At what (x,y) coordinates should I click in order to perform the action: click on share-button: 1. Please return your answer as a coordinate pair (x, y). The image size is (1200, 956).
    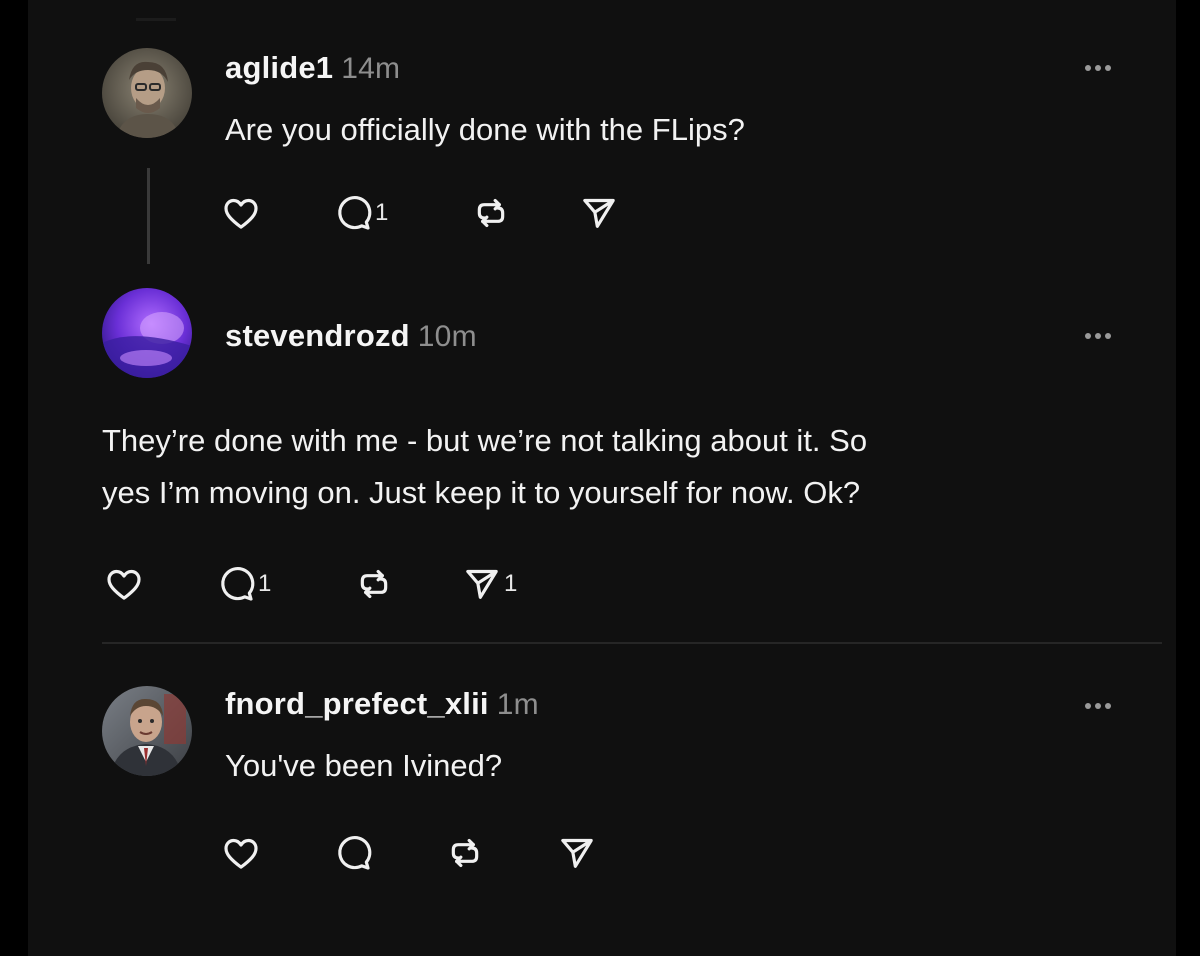
    Looking at the image, I should click on (502, 584).